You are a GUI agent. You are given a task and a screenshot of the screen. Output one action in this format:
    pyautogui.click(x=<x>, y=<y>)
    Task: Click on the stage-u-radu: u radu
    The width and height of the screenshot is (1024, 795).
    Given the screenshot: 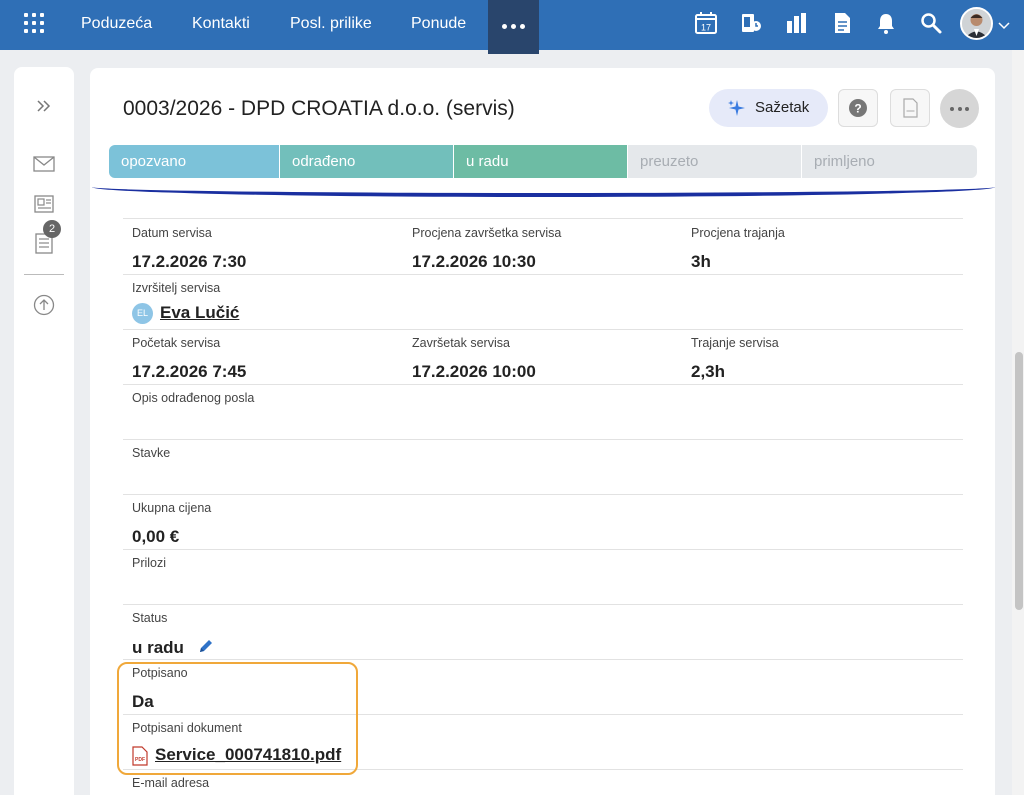 What is the action you would take?
    pyautogui.click(x=540, y=161)
    